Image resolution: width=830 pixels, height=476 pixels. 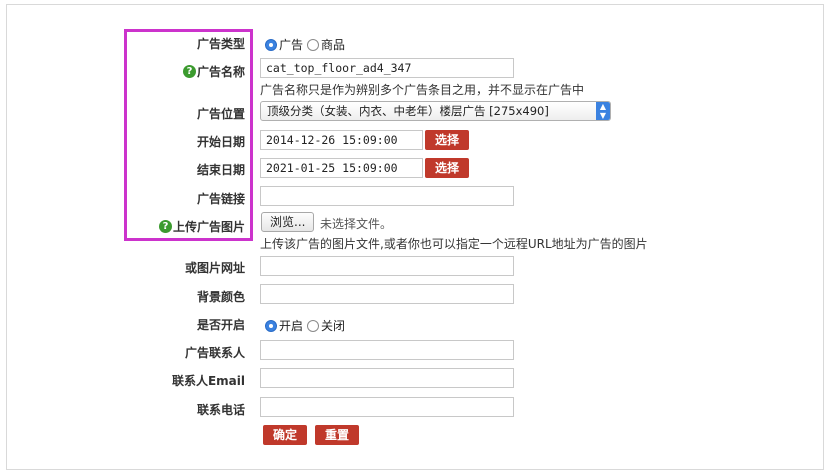 I want to click on contact-label: 广告联系人, so click(x=214, y=353).